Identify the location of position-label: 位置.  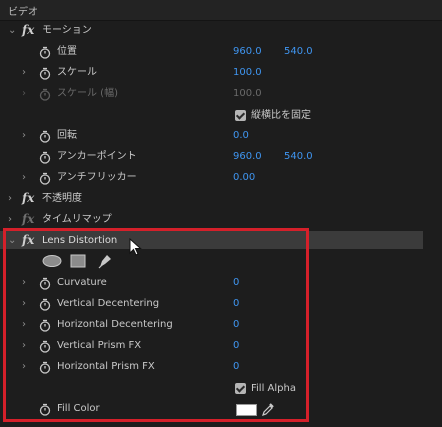
(67, 51).